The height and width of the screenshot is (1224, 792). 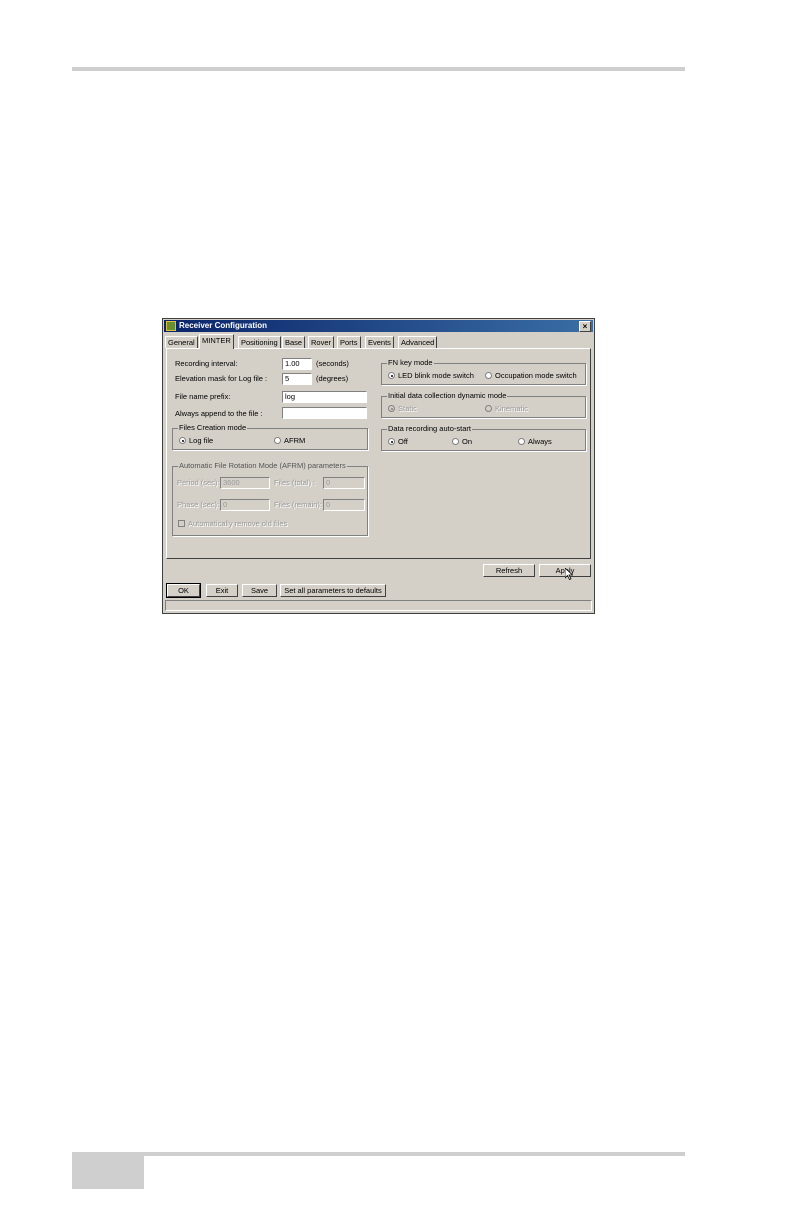 I want to click on occupation-mode-radio, so click(x=488, y=375).